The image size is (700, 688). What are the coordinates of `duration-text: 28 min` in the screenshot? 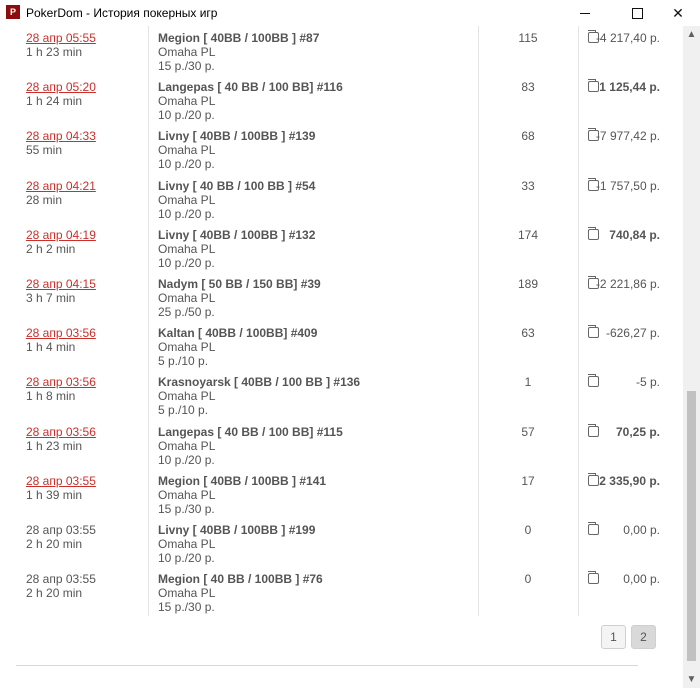 It's located at (44, 199).